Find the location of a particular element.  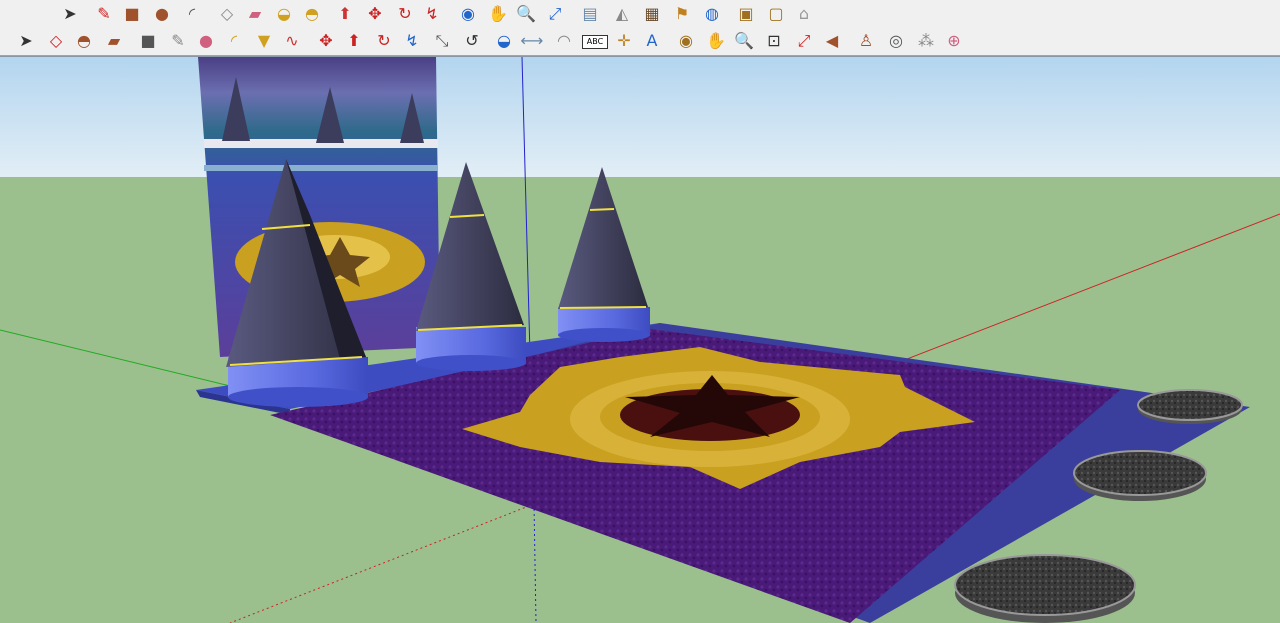

offset-icon: ↺ is located at coordinates (472, 41).